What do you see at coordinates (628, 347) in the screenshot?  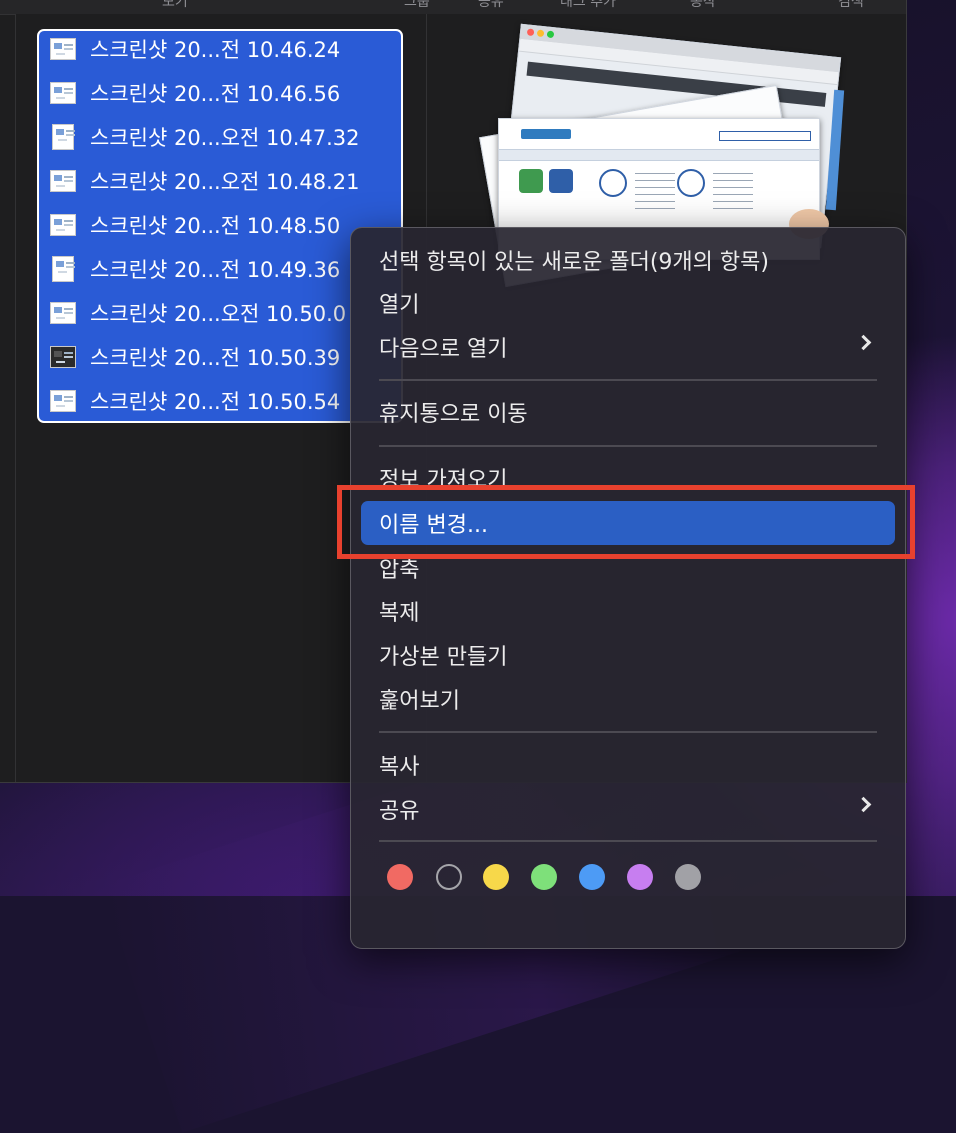 I see `menu-item-open-with: 다음으로 열기` at bounding box center [628, 347].